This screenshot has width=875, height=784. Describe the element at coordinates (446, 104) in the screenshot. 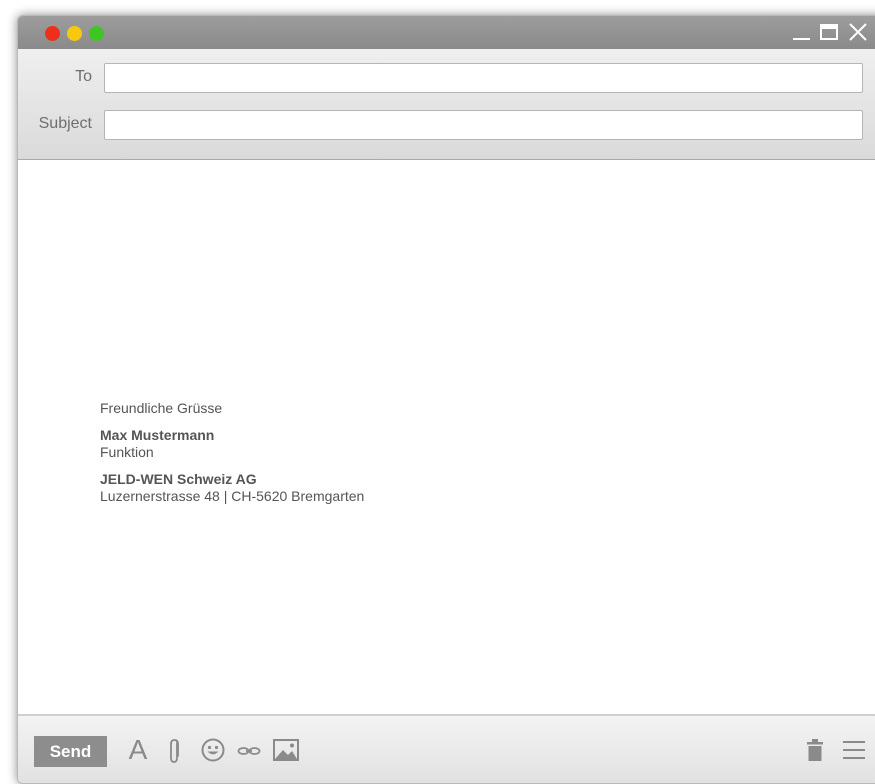

I see `message-header: To Subject` at that location.